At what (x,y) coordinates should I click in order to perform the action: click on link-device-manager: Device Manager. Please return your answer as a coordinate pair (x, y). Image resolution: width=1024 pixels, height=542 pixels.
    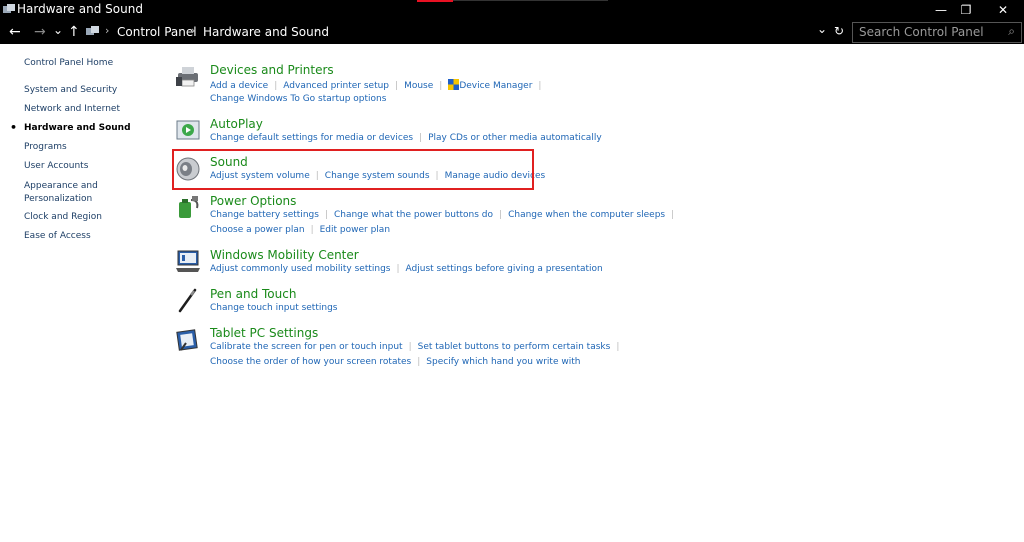
    Looking at the image, I should click on (495, 86).